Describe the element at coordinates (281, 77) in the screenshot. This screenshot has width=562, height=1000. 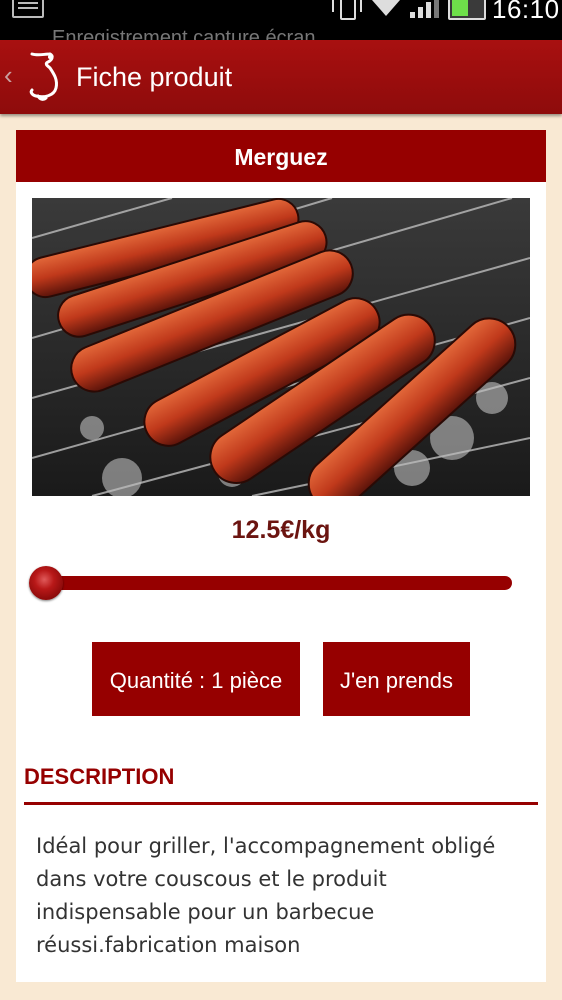
I see `action-bar: ‹ Fiche produit` at that location.